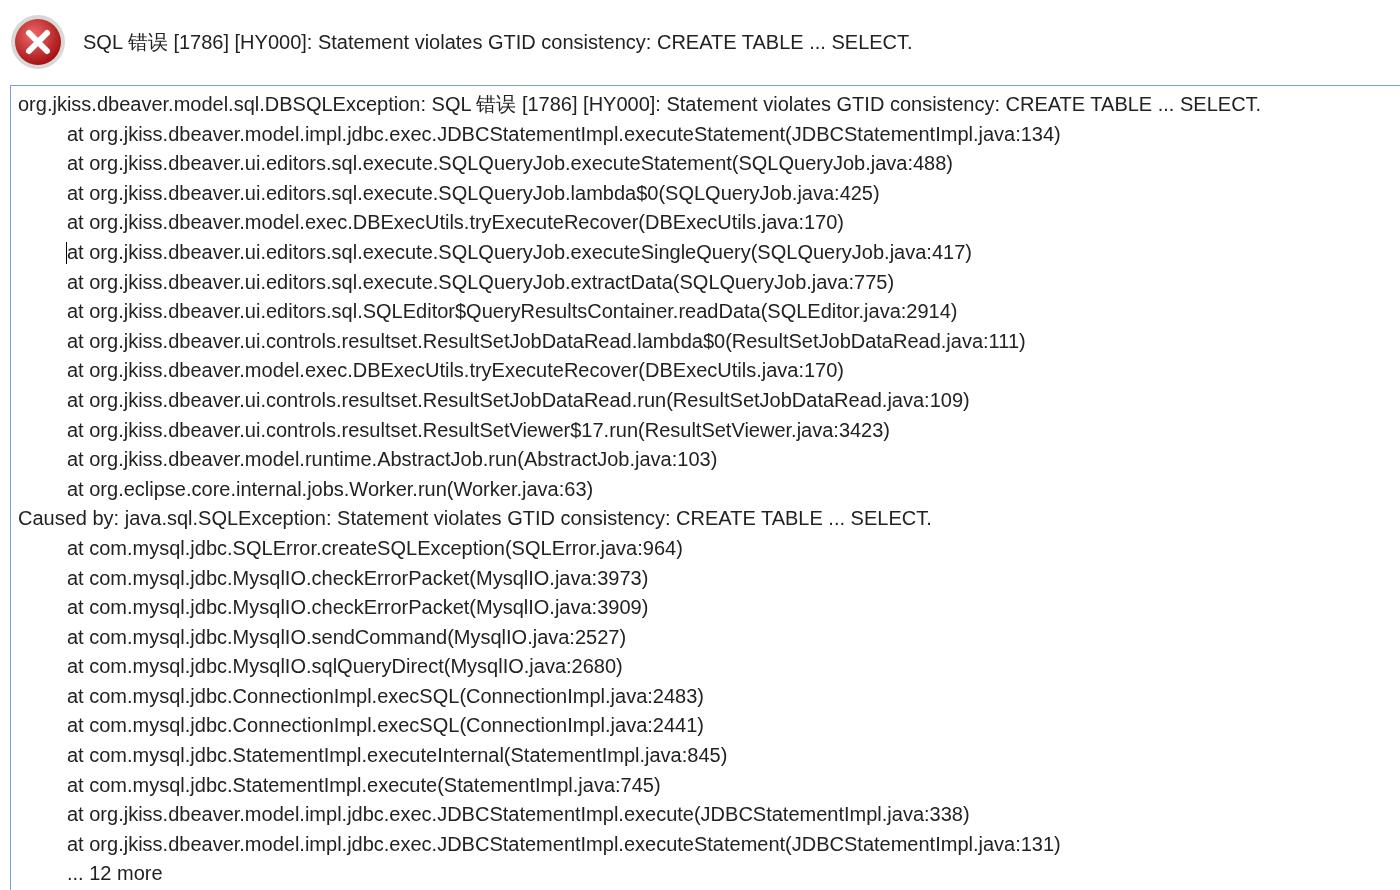 This screenshot has width=1400, height=890. Describe the element at coordinates (392, 459) in the screenshot. I see `stack-trace-line: at org.jkiss.dbeaver.model.runtime.AbstractJob.run(AbstractJob.java:103)` at that location.